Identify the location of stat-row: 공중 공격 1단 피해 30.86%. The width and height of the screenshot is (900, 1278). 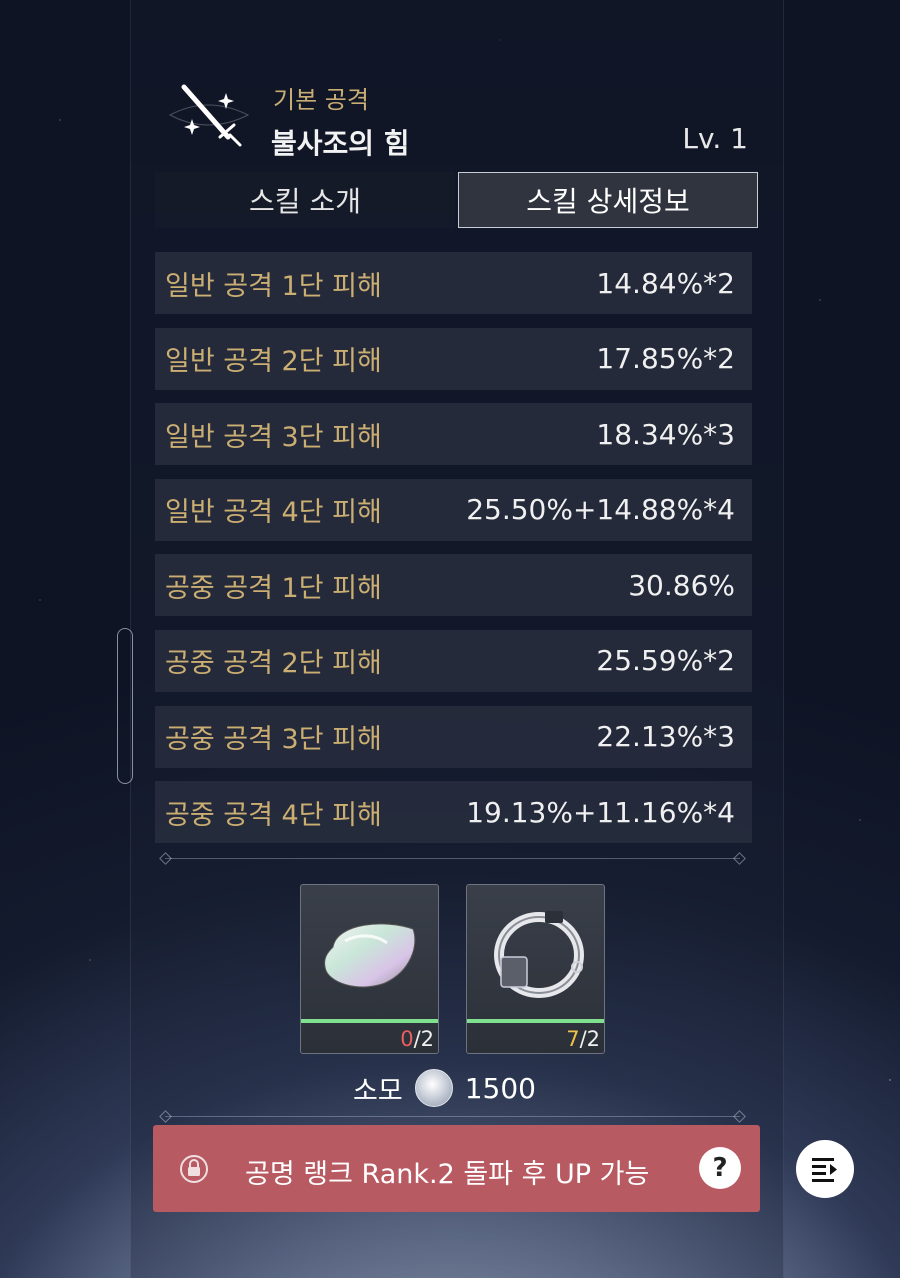
(453, 585).